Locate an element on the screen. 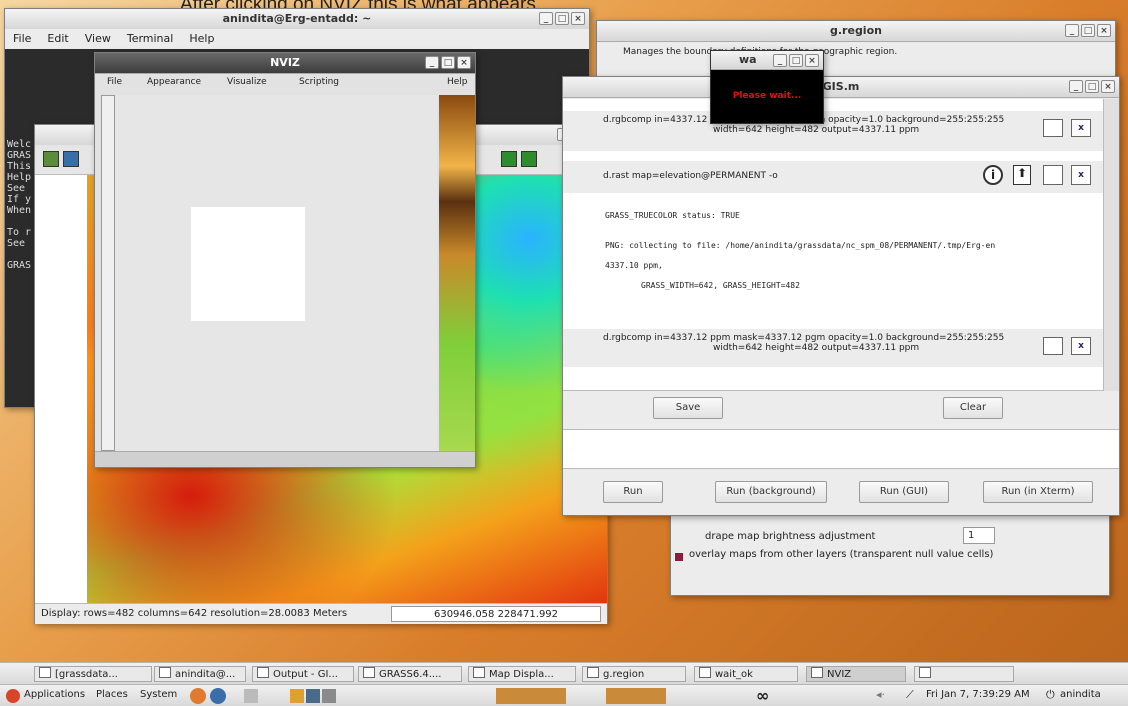 The image size is (1128, 706). network-icon: ⟋ is located at coordinates (910, 695).